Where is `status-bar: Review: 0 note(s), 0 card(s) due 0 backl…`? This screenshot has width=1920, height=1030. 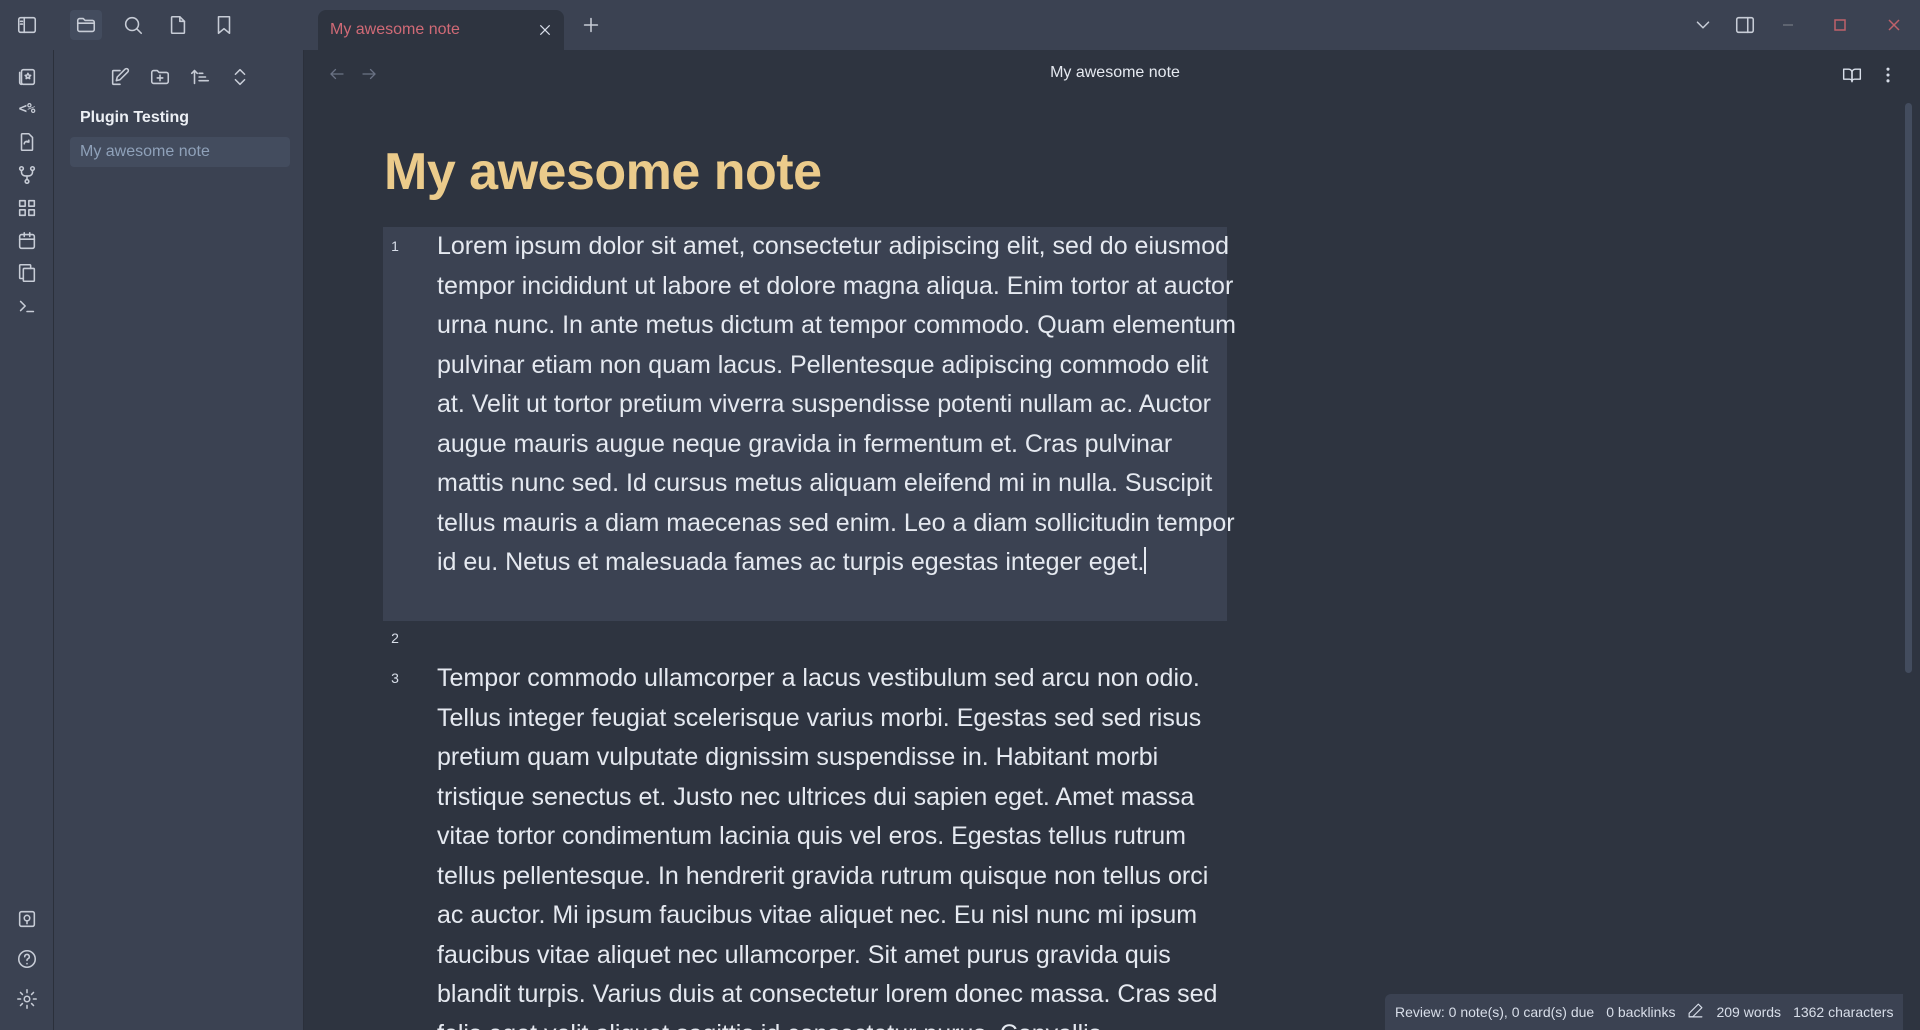 status-bar: Review: 0 note(s), 0 card(s) due 0 backl… is located at coordinates (1644, 1012).